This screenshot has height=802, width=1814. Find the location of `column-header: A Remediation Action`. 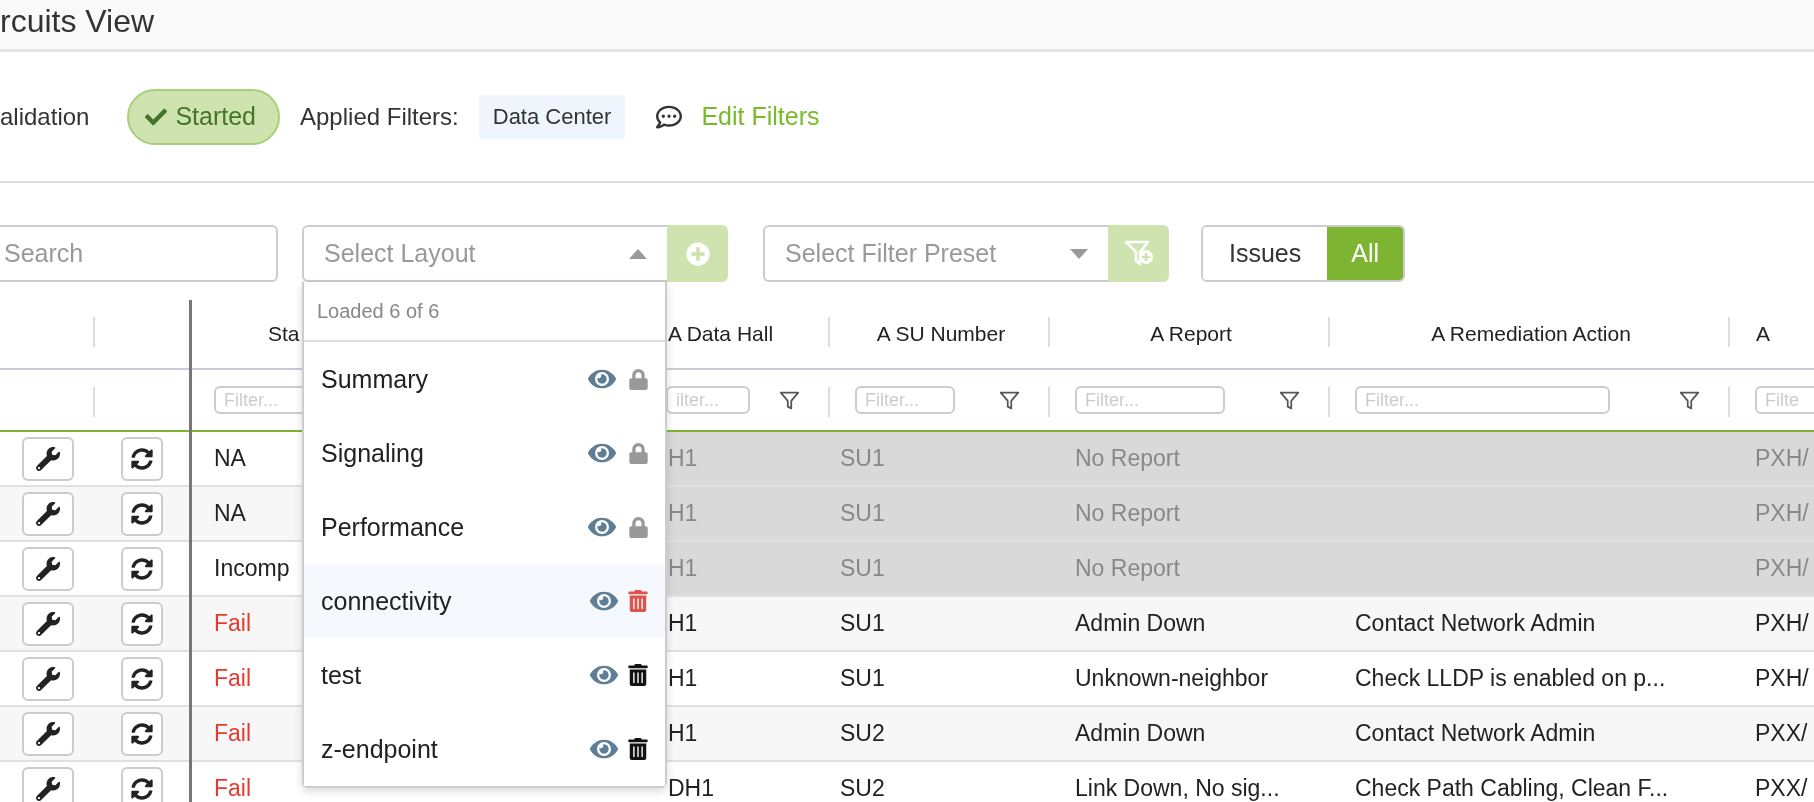

column-header: A Remediation Action is located at coordinates (1531, 334).